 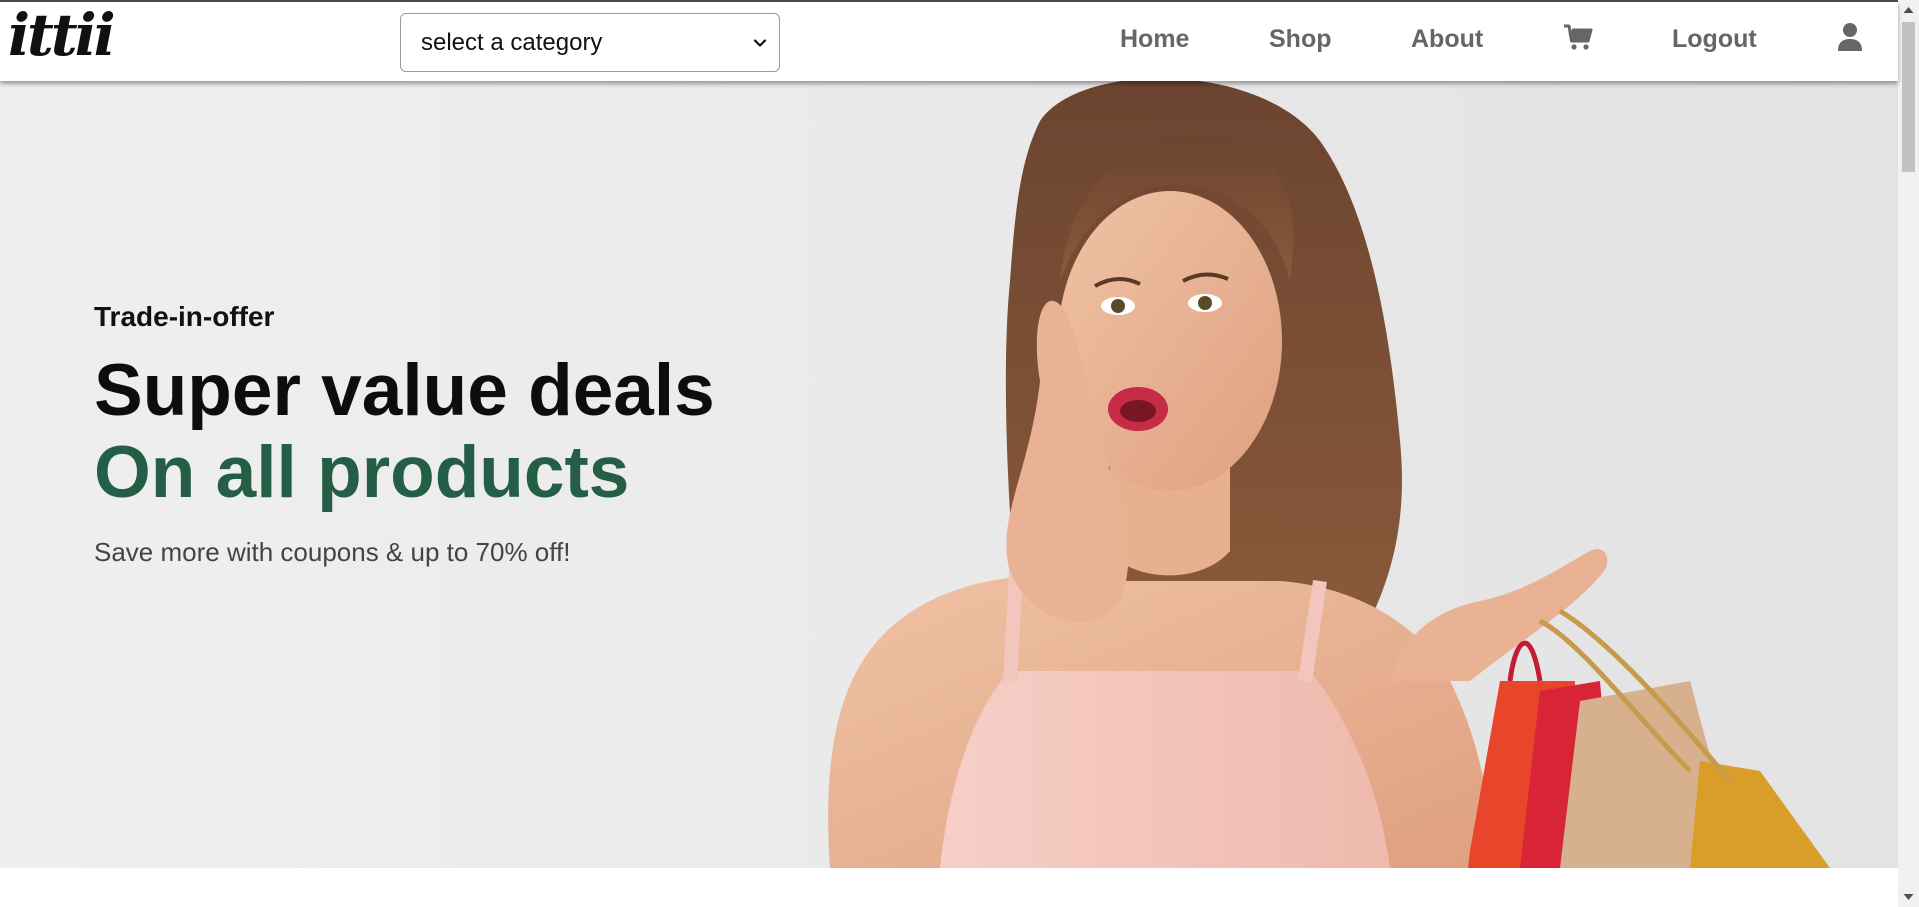 I want to click on cart-icon, so click(x=1578, y=37).